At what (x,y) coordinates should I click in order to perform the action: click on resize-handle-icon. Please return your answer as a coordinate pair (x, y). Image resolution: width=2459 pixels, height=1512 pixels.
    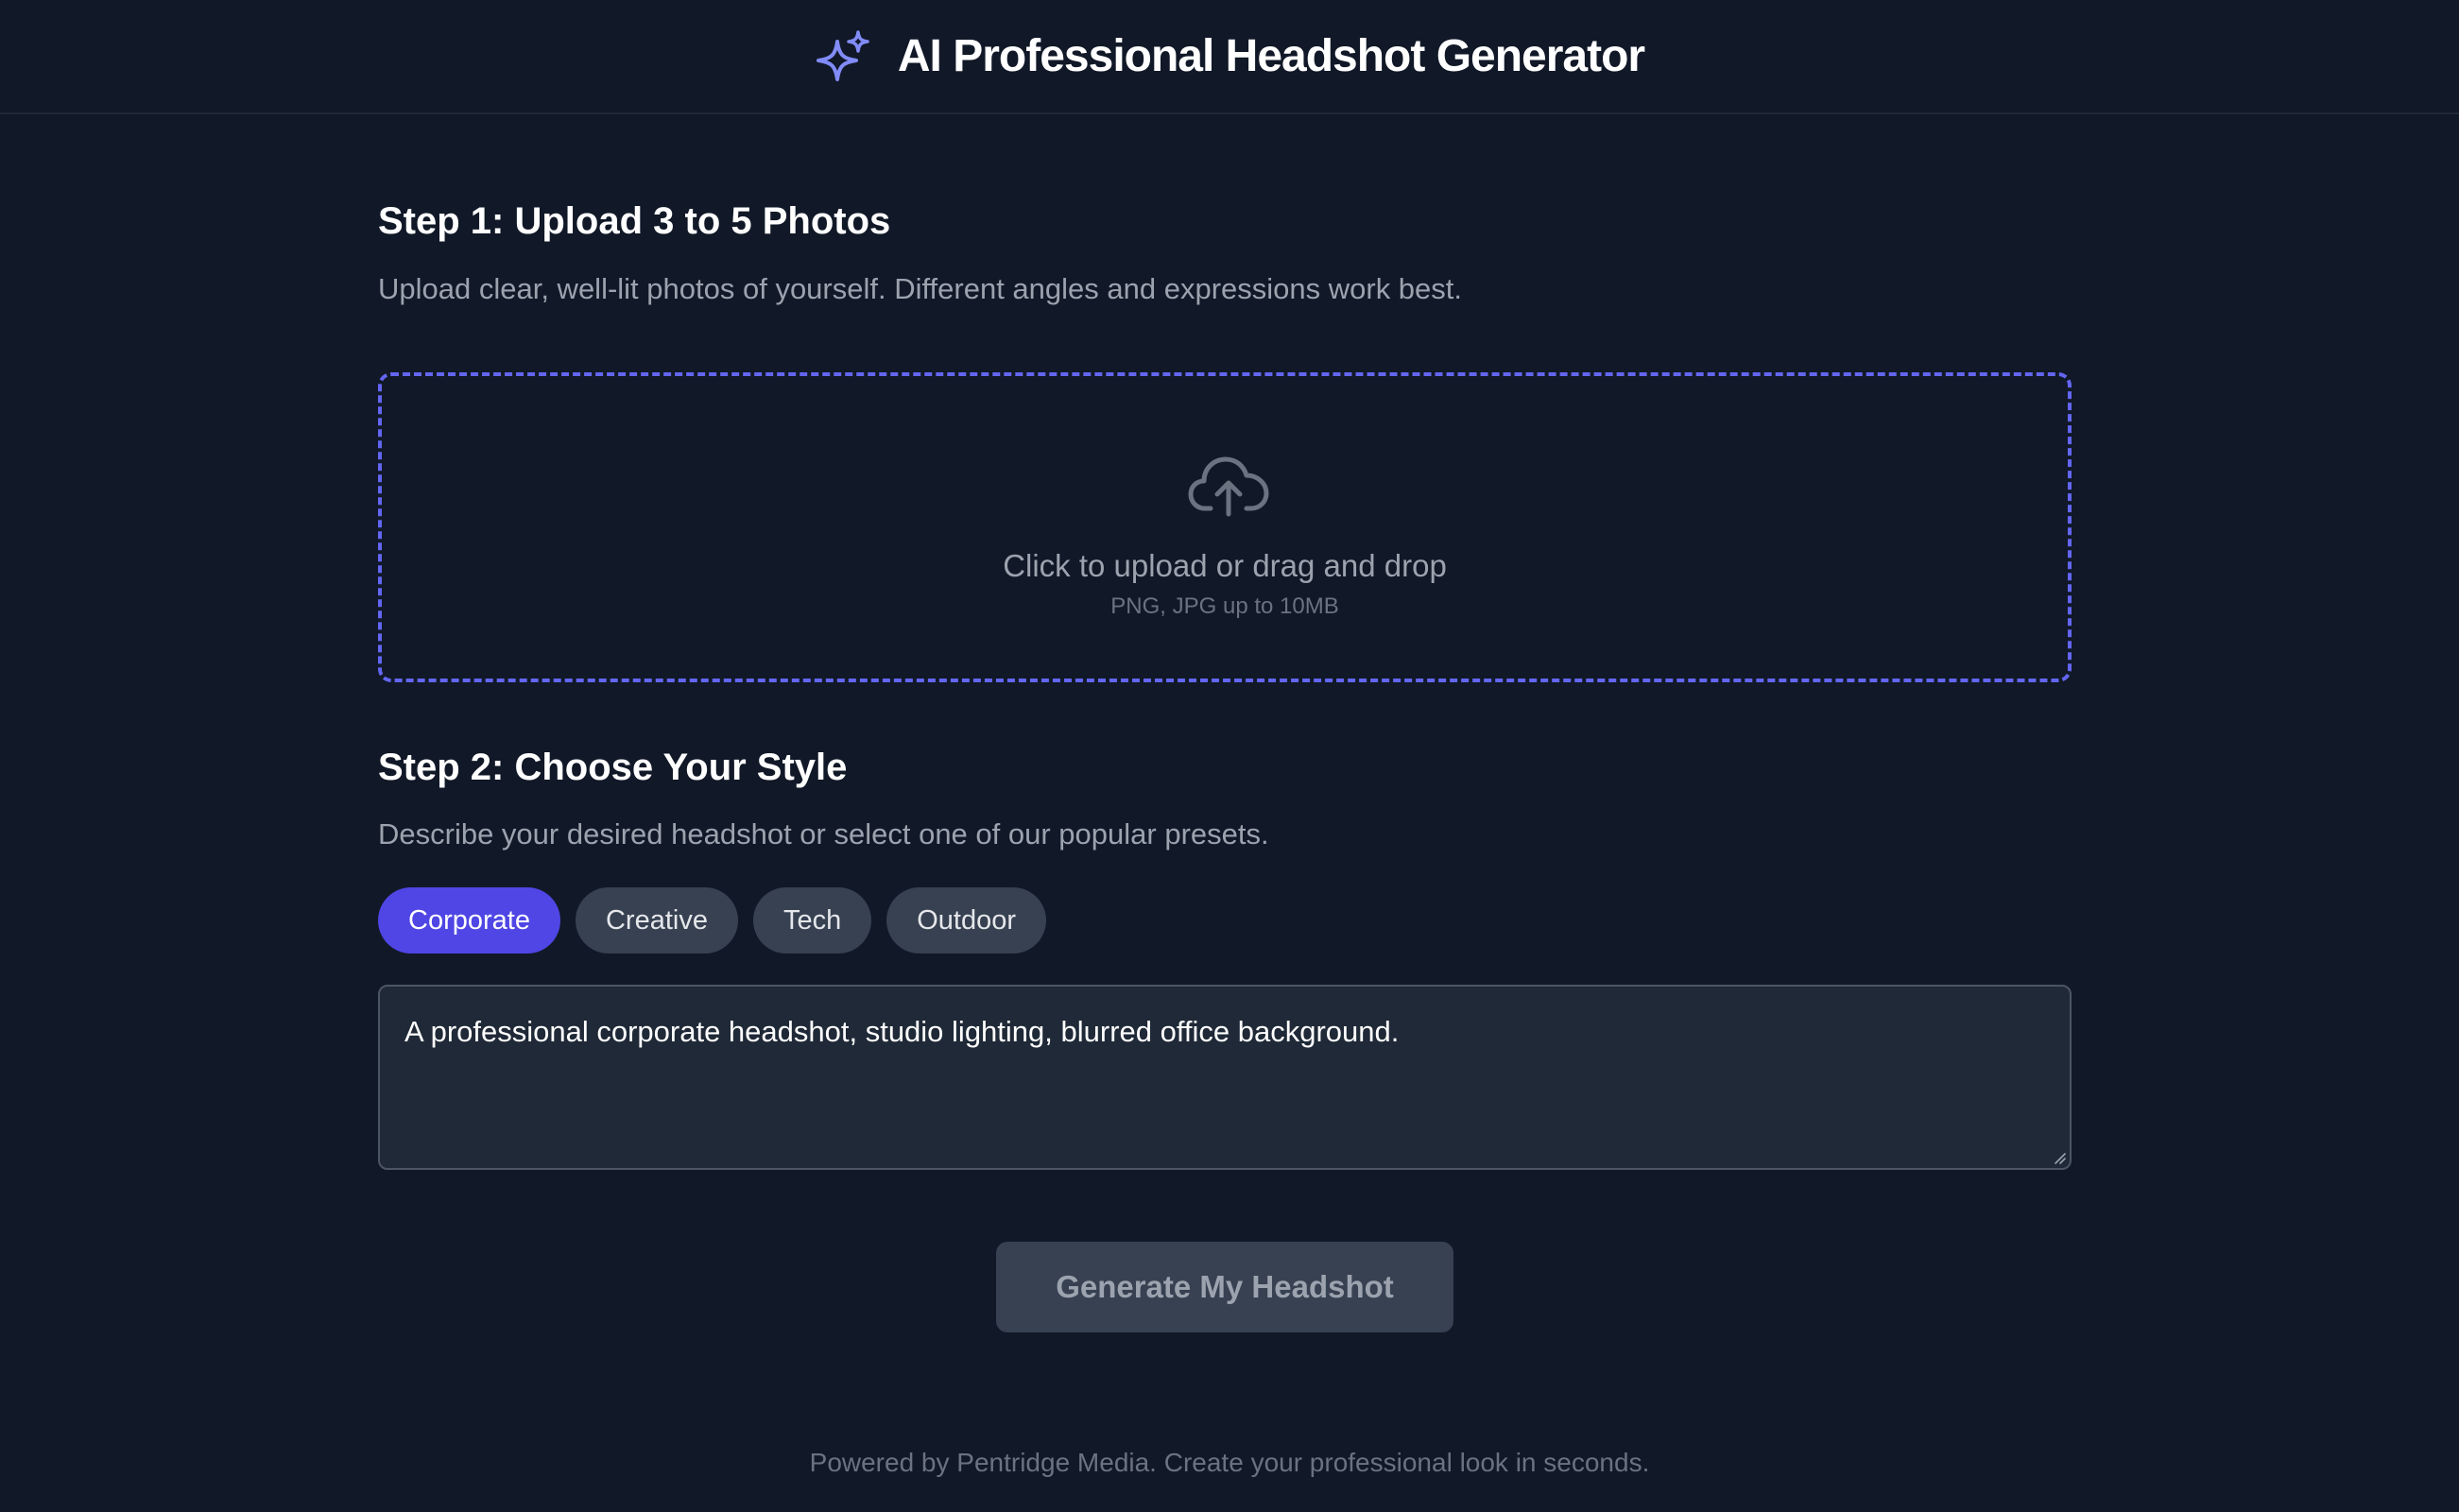
    Looking at the image, I should click on (2059, 1156).